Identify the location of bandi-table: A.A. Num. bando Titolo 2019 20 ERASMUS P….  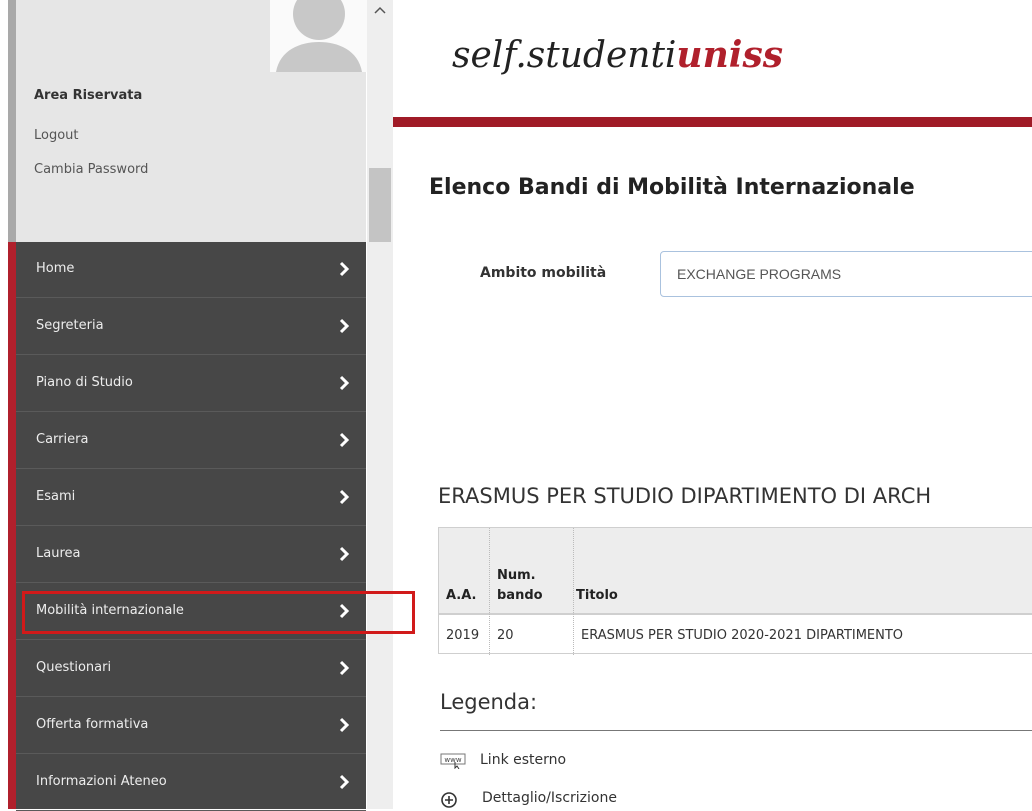
(735, 591).